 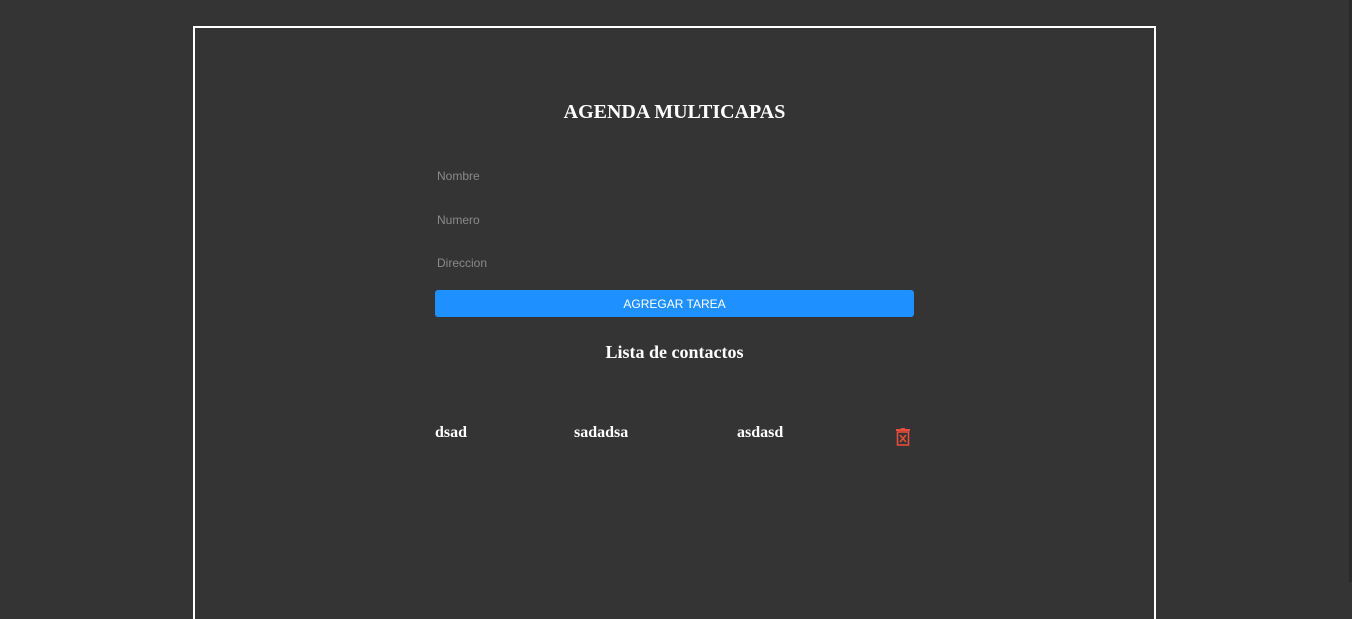 What do you see at coordinates (675, 220) in the screenshot?
I see `numero-input` at bounding box center [675, 220].